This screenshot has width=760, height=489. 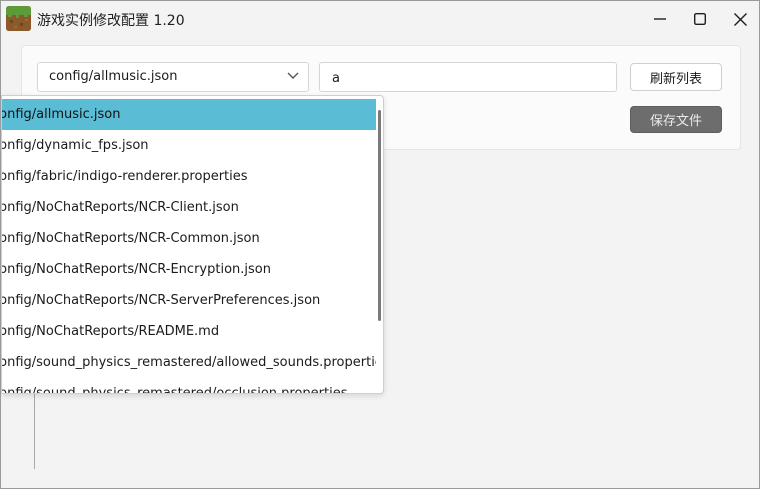 I want to click on dropdown-item: config/NoChatReports/README.md, so click(x=189, y=331).